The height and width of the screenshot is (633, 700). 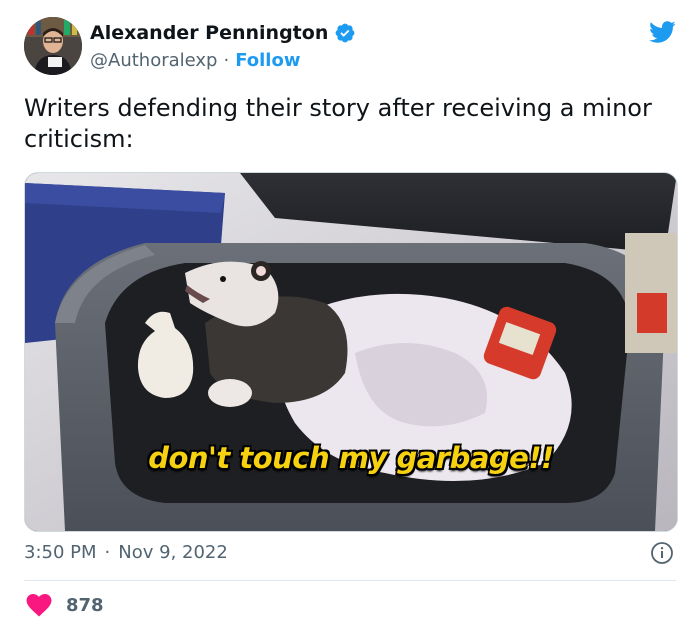 What do you see at coordinates (173, 552) in the screenshot?
I see `tweet-date: Nov 9, 2022` at bounding box center [173, 552].